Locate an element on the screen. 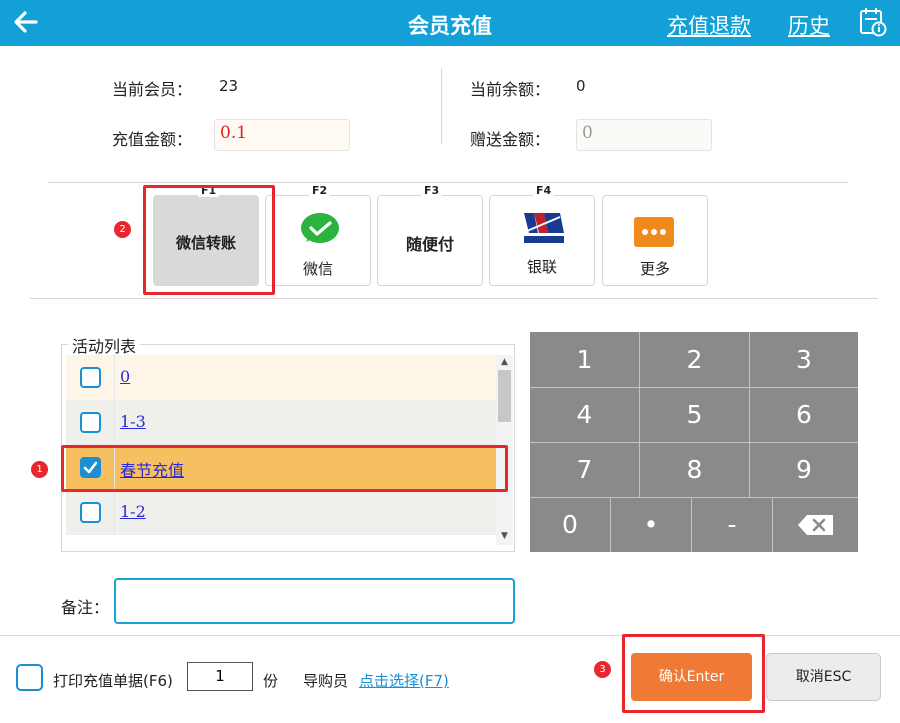  pay-more-label: 更多 is located at coordinates (654, 269).